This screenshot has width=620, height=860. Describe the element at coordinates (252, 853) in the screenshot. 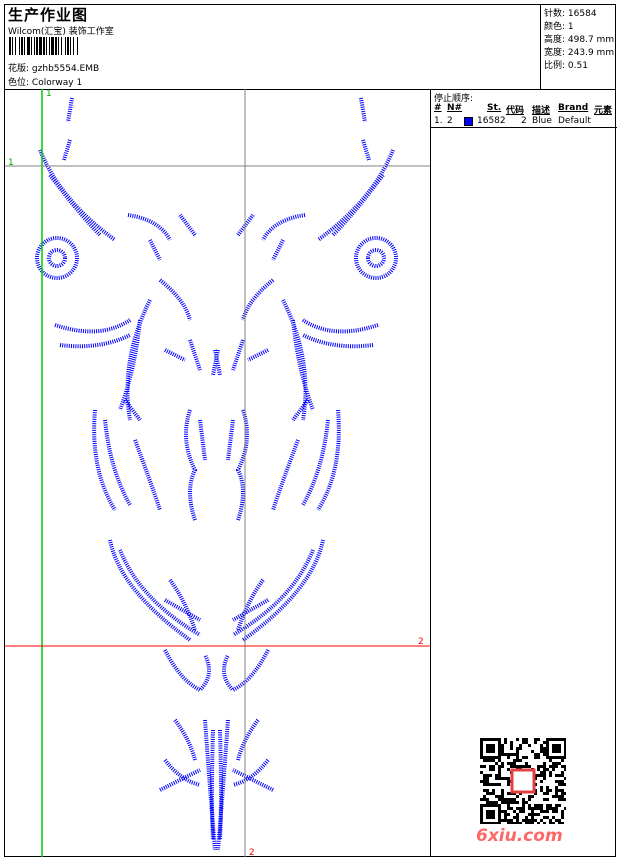

I see `guide-label-gray-v: 2` at that location.